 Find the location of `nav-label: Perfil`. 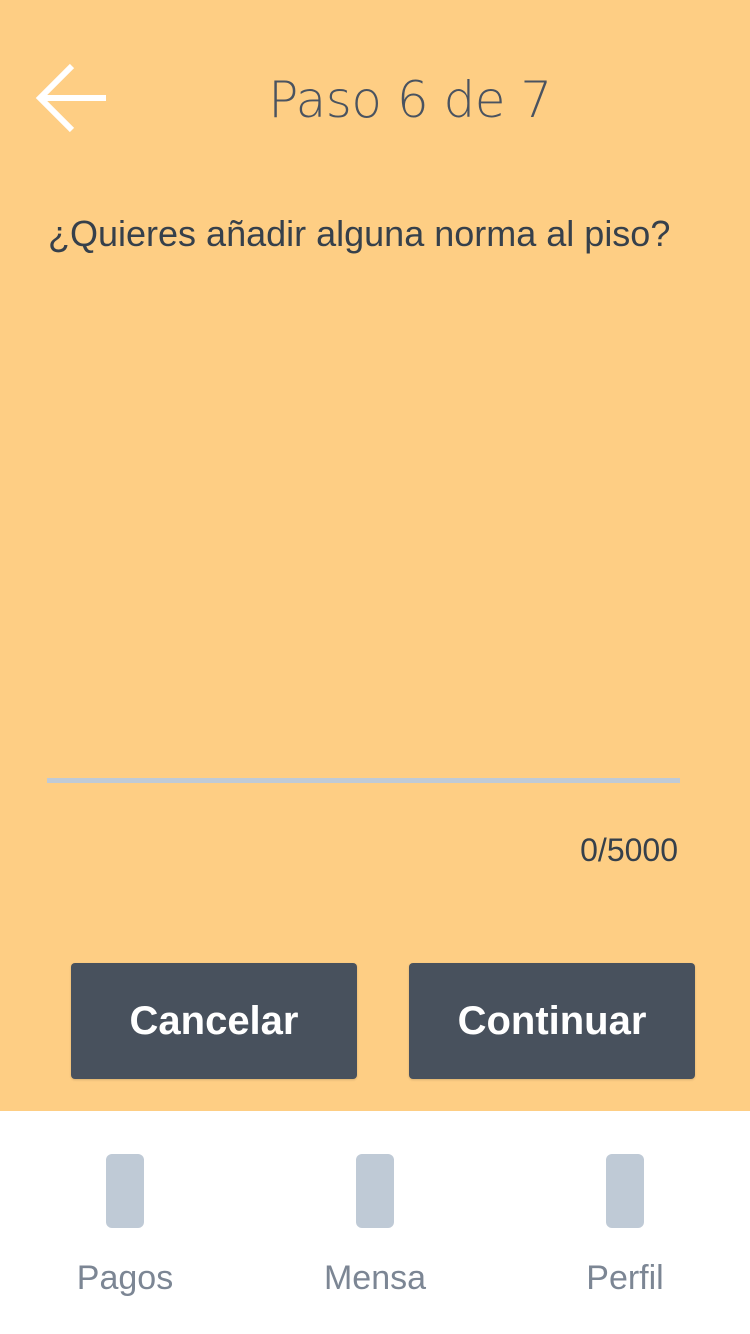

nav-label: Perfil is located at coordinates (625, 1278).